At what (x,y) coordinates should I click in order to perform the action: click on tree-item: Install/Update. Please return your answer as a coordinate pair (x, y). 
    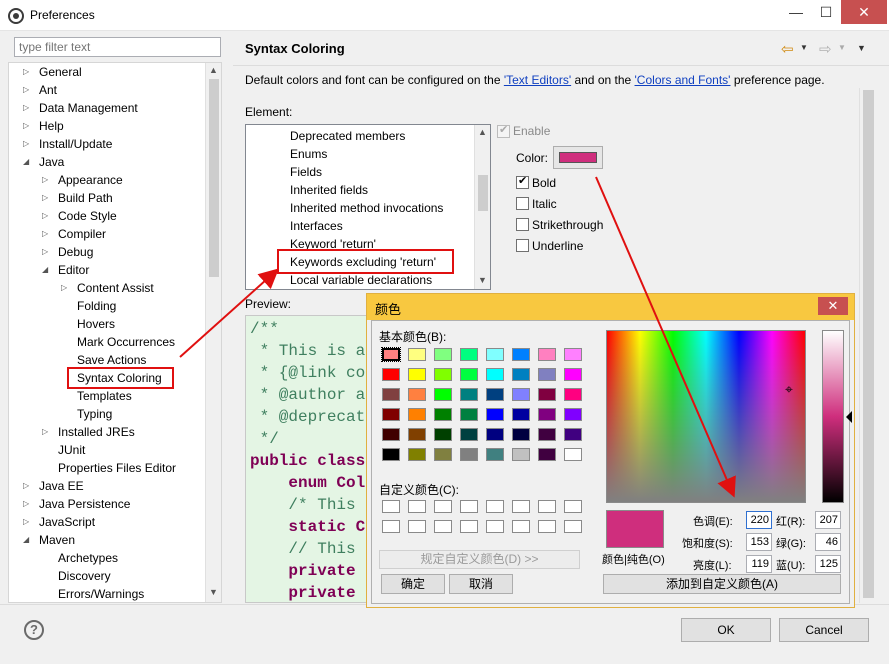
    Looking at the image, I should click on (75, 144).